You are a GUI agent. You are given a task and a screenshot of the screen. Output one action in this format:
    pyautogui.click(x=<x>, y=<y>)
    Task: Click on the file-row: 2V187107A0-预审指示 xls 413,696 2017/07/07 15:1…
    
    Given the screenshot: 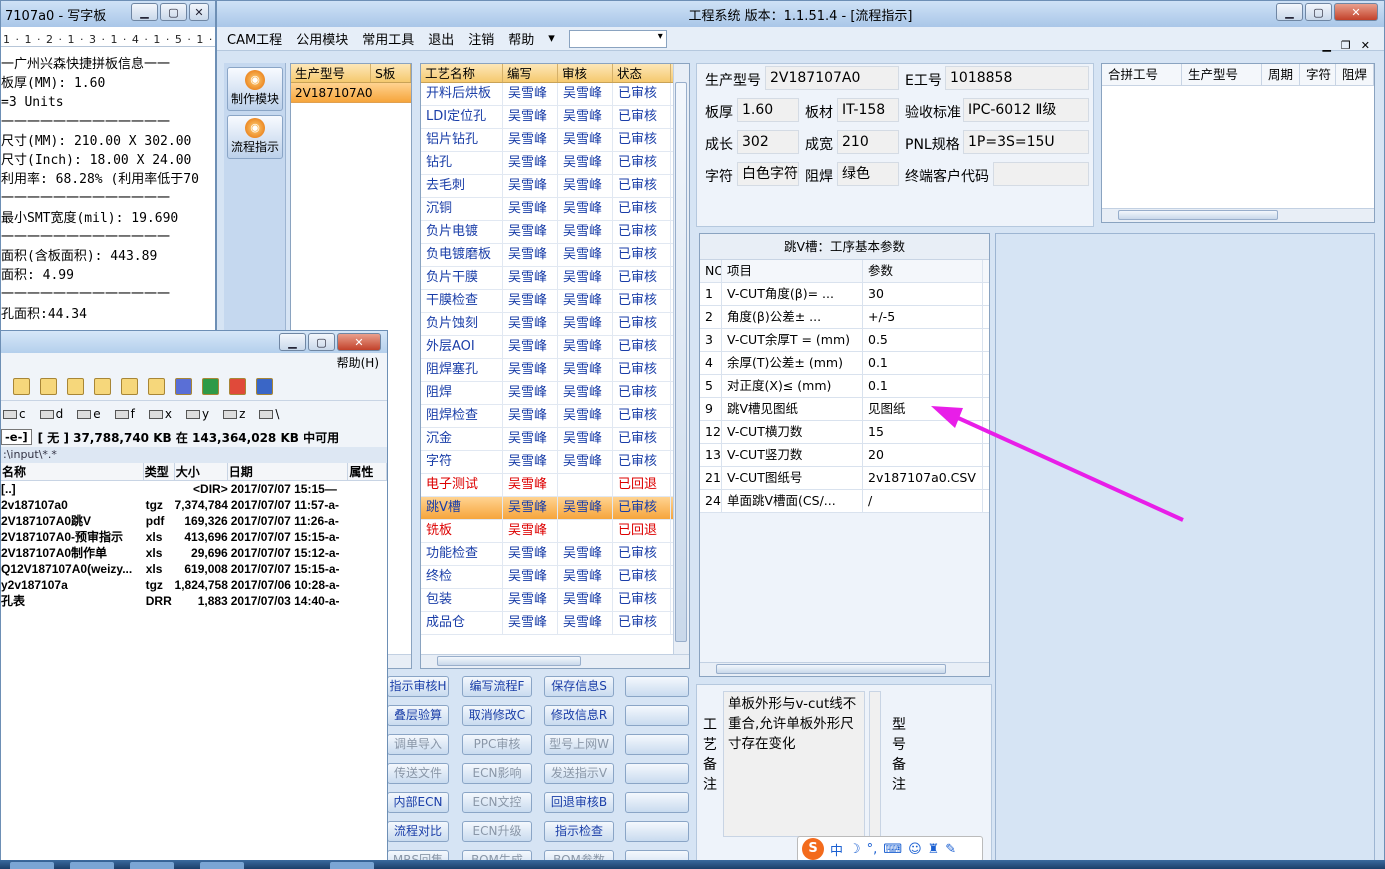 What is the action you would take?
    pyautogui.click(x=194, y=537)
    